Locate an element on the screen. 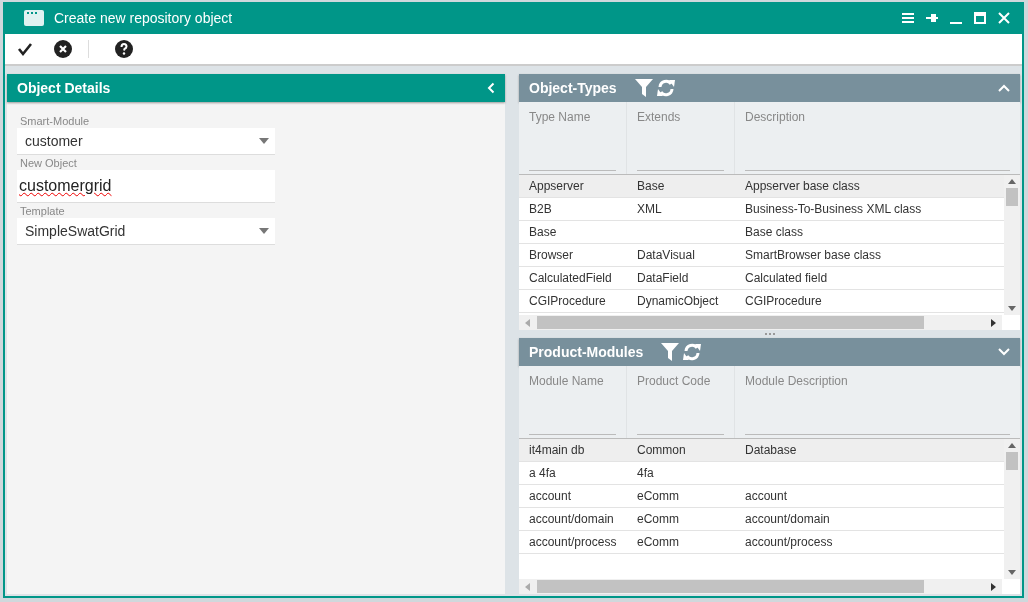 Image resolution: width=1028 pixels, height=602 pixels. window-title: Create new repository object is located at coordinates (144, 18).